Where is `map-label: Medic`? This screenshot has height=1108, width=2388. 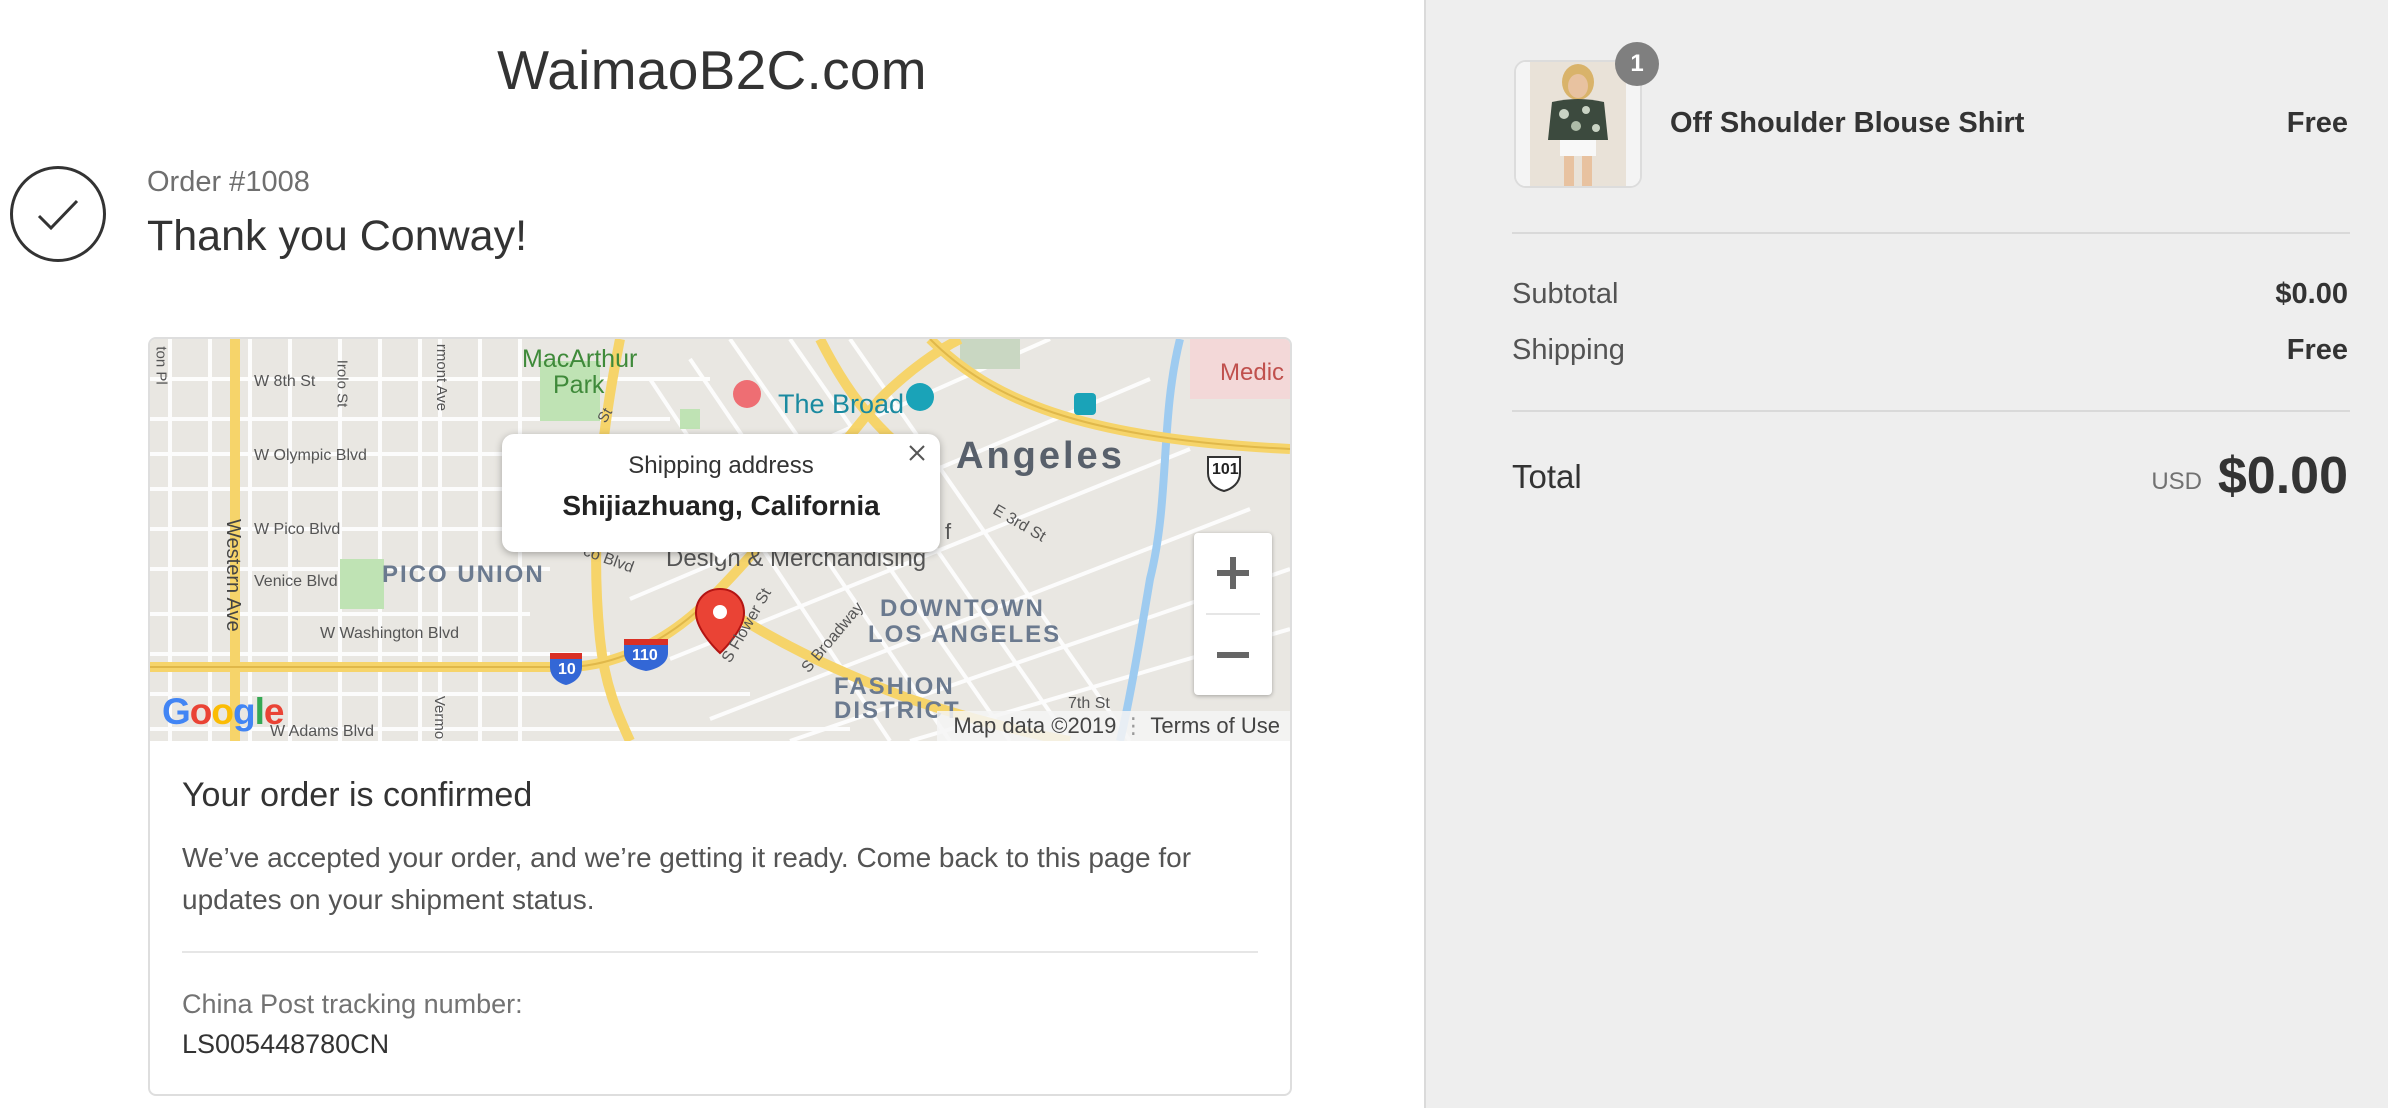
map-label: Medic is located at coordinates (1252, 372).